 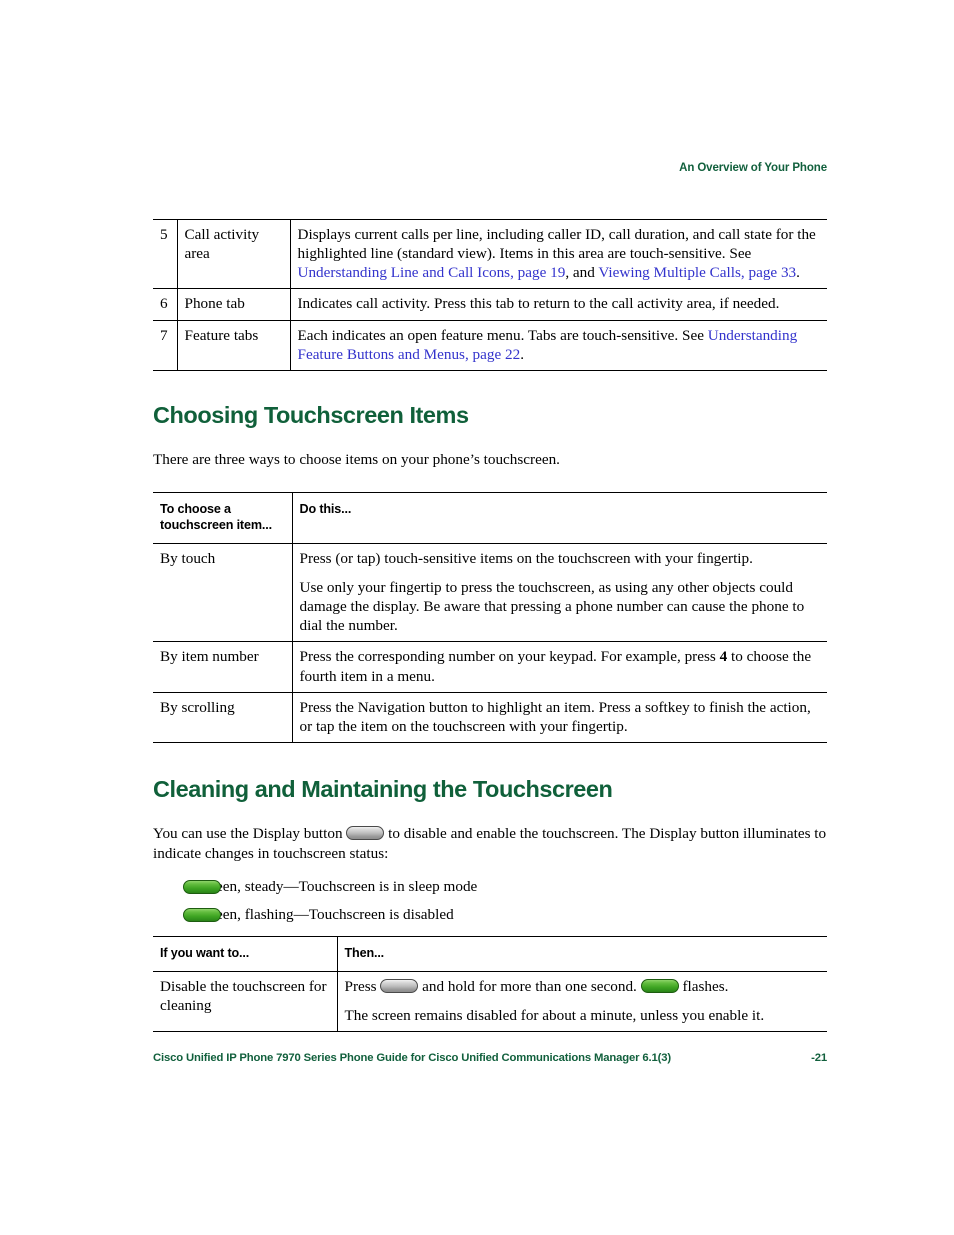 I want to click on section-heading-choosing: Choosing Touchscreen Items, so click(x=311, y=414).